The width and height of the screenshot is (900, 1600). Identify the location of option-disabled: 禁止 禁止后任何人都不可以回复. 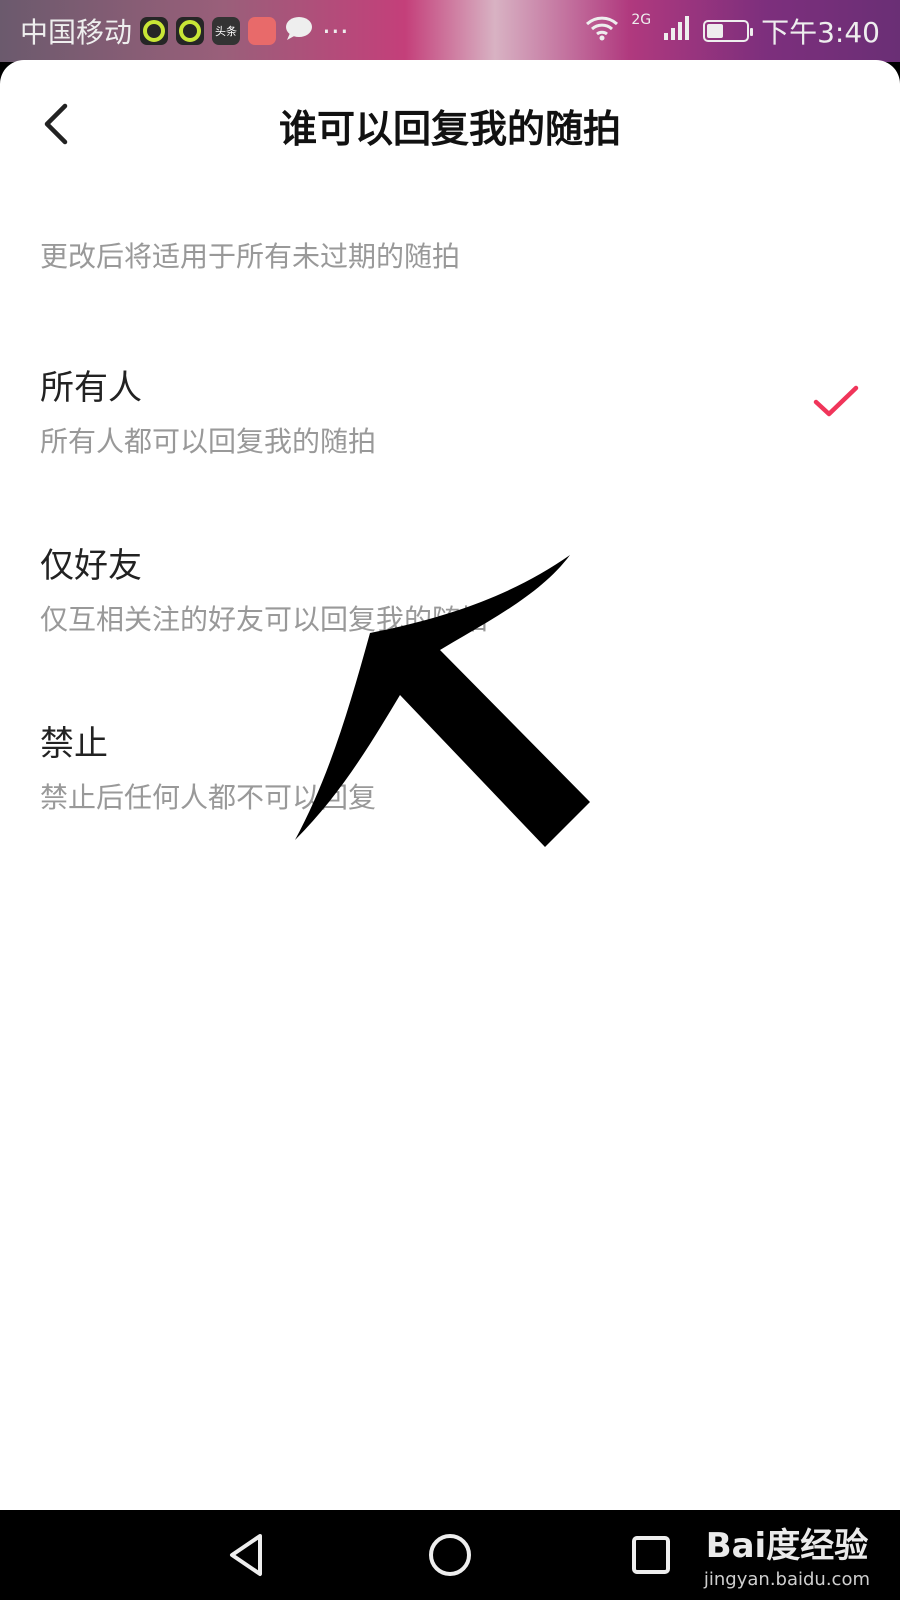
(450, 791).